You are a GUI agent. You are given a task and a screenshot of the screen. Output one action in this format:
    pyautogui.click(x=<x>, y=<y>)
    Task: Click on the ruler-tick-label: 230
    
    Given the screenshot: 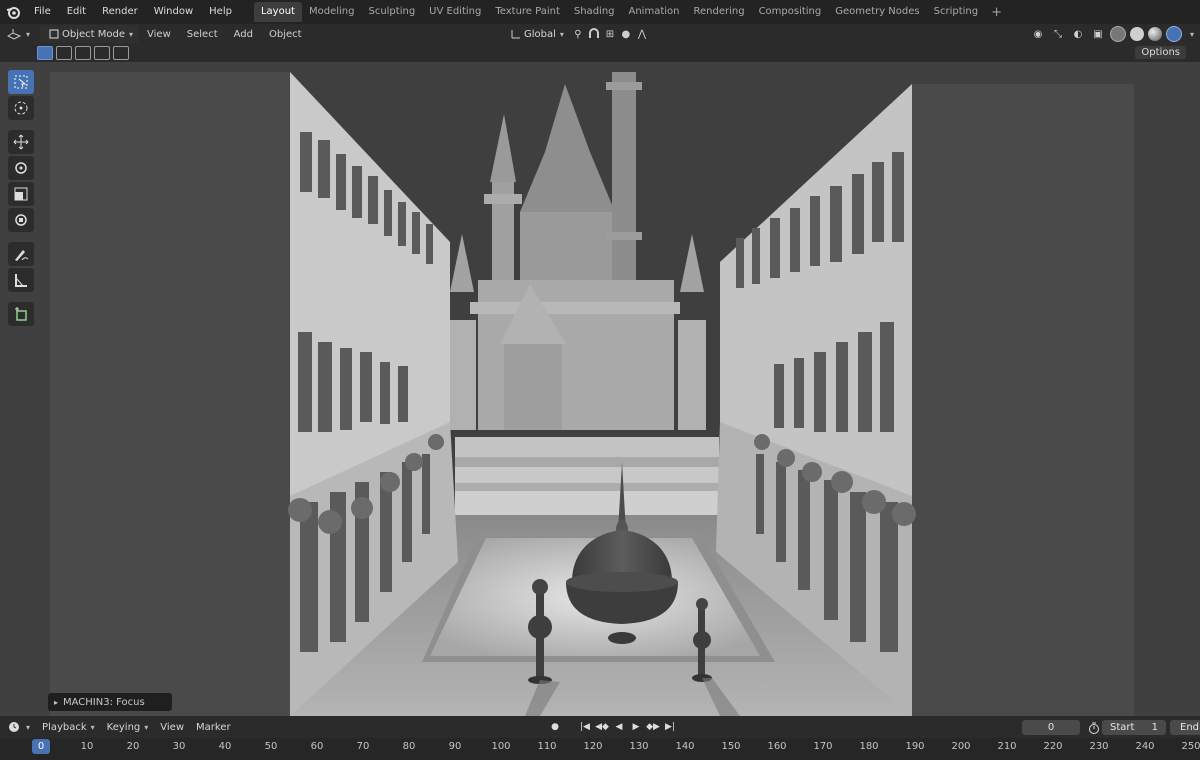 What is the action you would take?
    pyautogui.click(x=1099, y=746)
    